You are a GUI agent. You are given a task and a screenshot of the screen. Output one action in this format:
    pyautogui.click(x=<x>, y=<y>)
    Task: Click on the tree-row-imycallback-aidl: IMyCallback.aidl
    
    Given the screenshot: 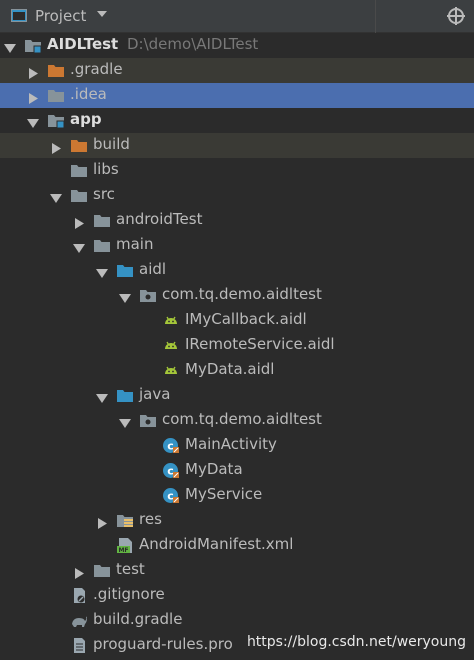 What is the action you would take?
    pyautogui.click(x=237, y=320)
    